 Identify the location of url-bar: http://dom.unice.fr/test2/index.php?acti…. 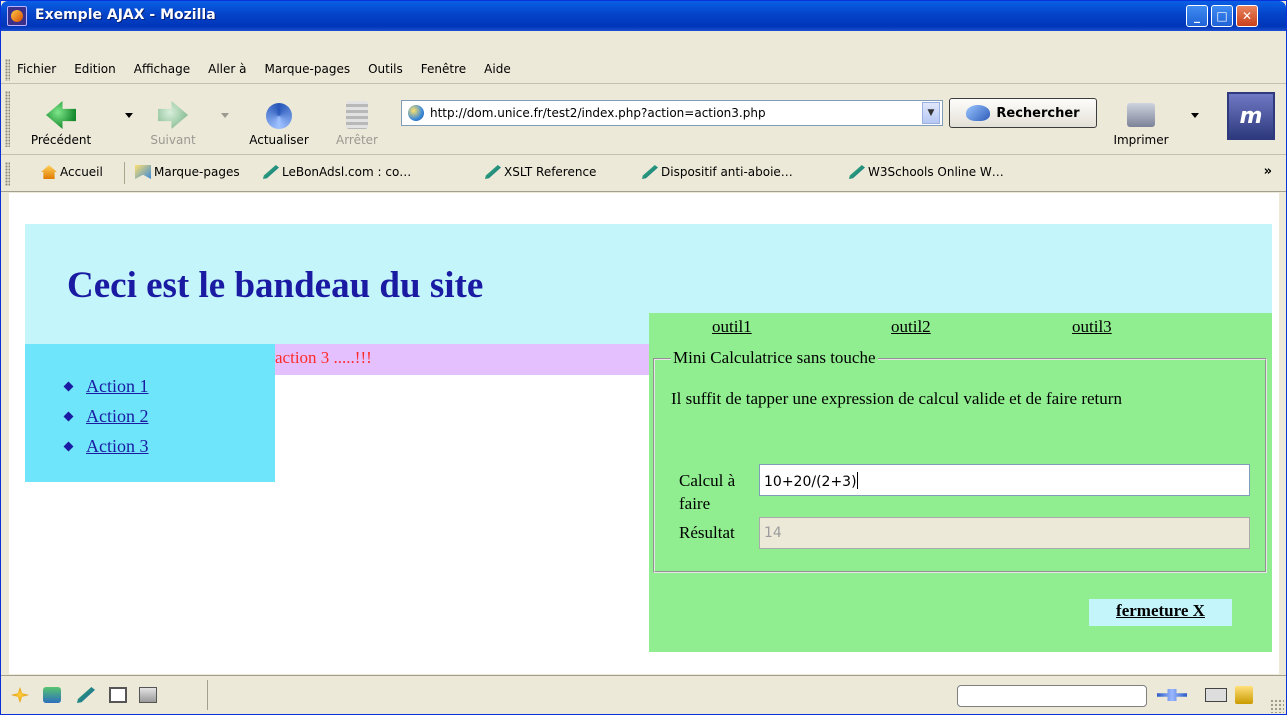
(672, 113).